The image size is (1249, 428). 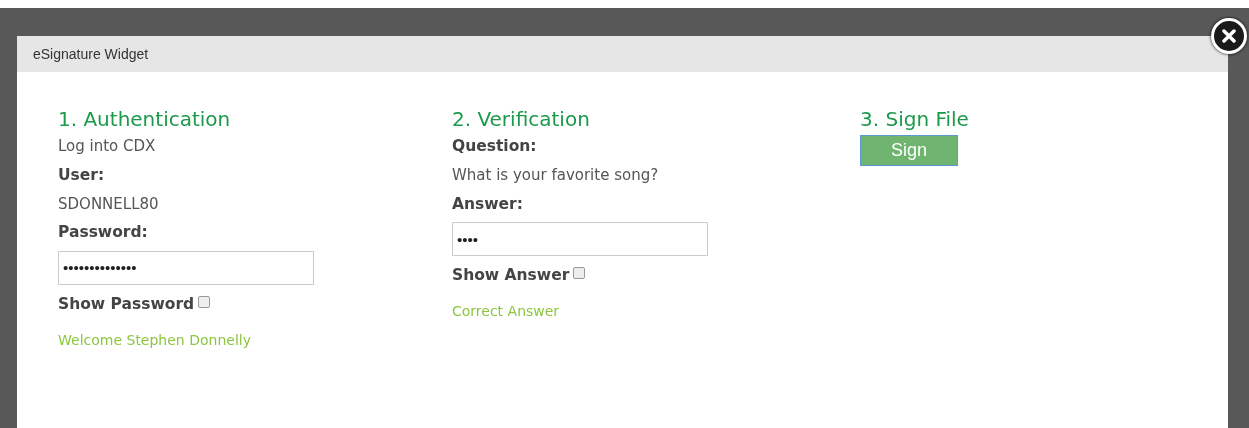 What do you see at coordinates (155, 340) in the screenshot?
I see `status-message: Welcome Stephen Donnelly` at bounding box center [155, 340].